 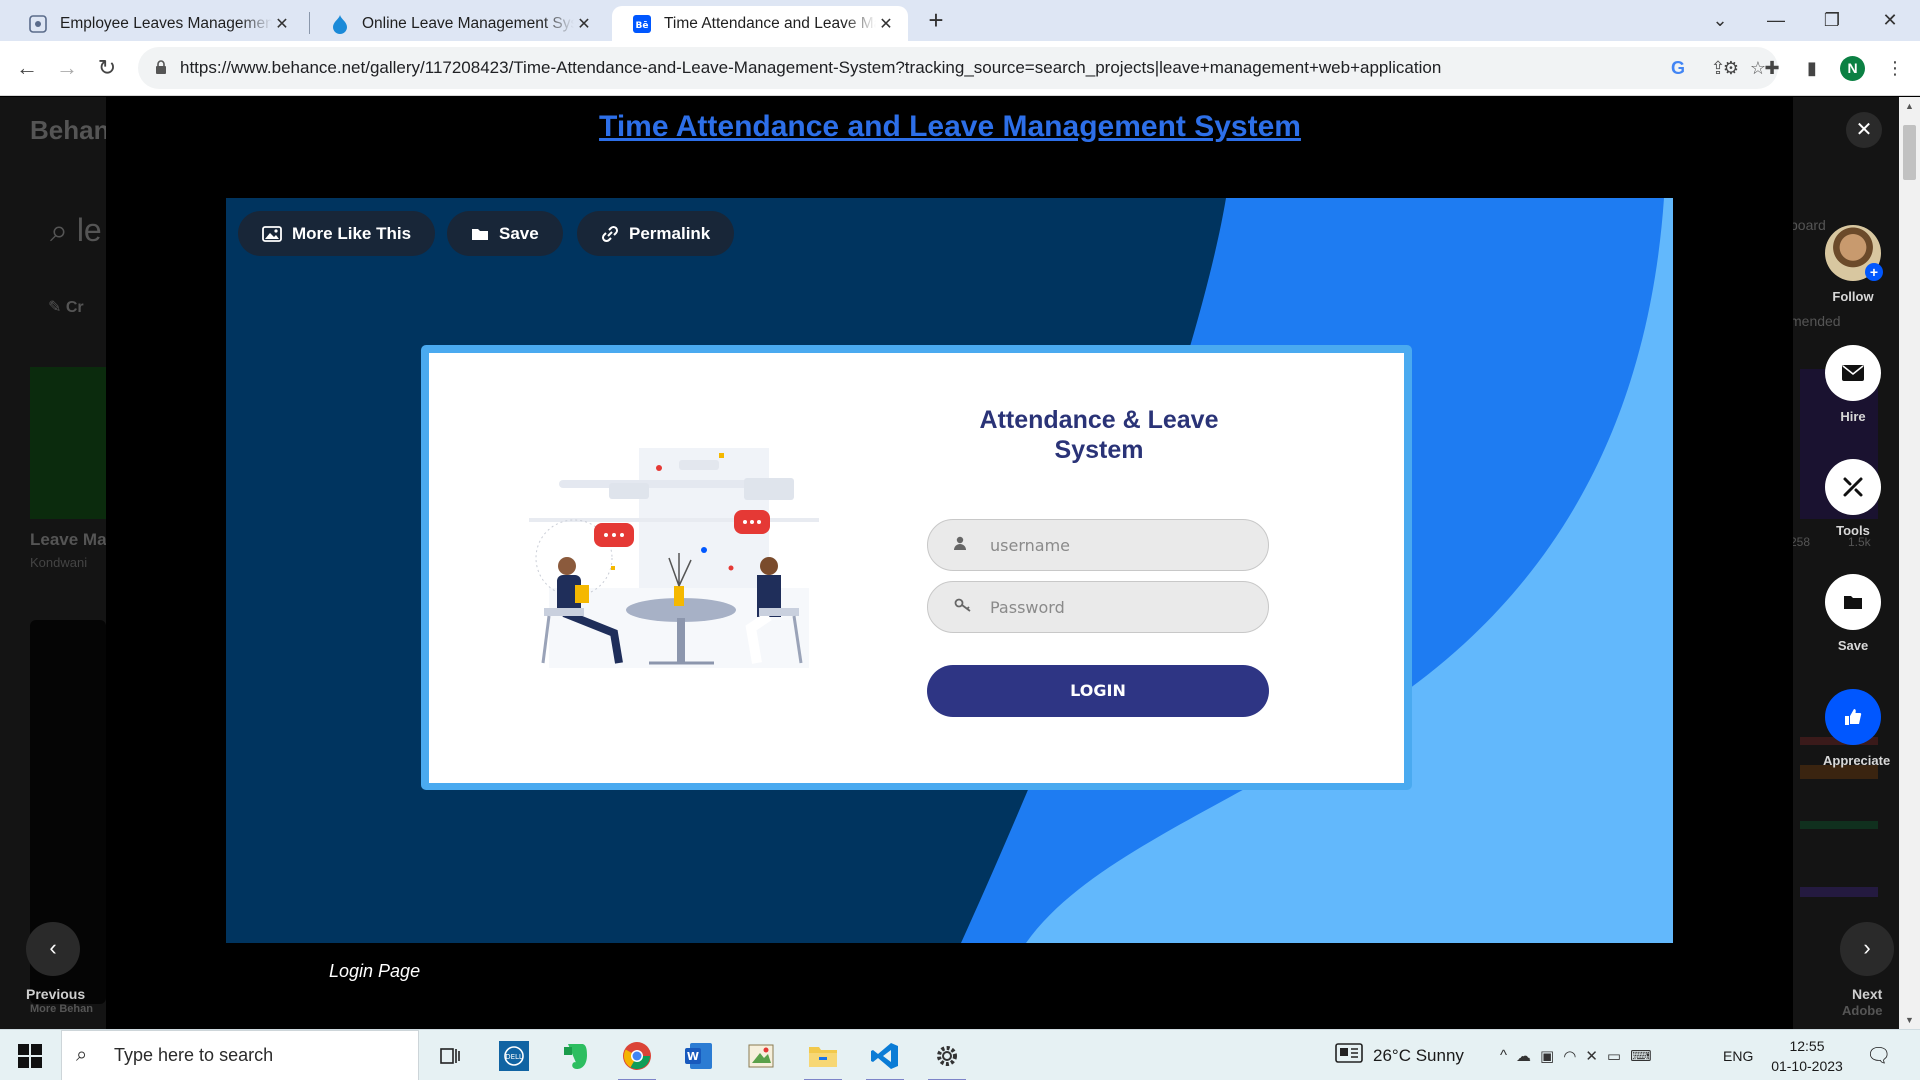 I want to click on task-view-icon, so click(x=451, y=1056).